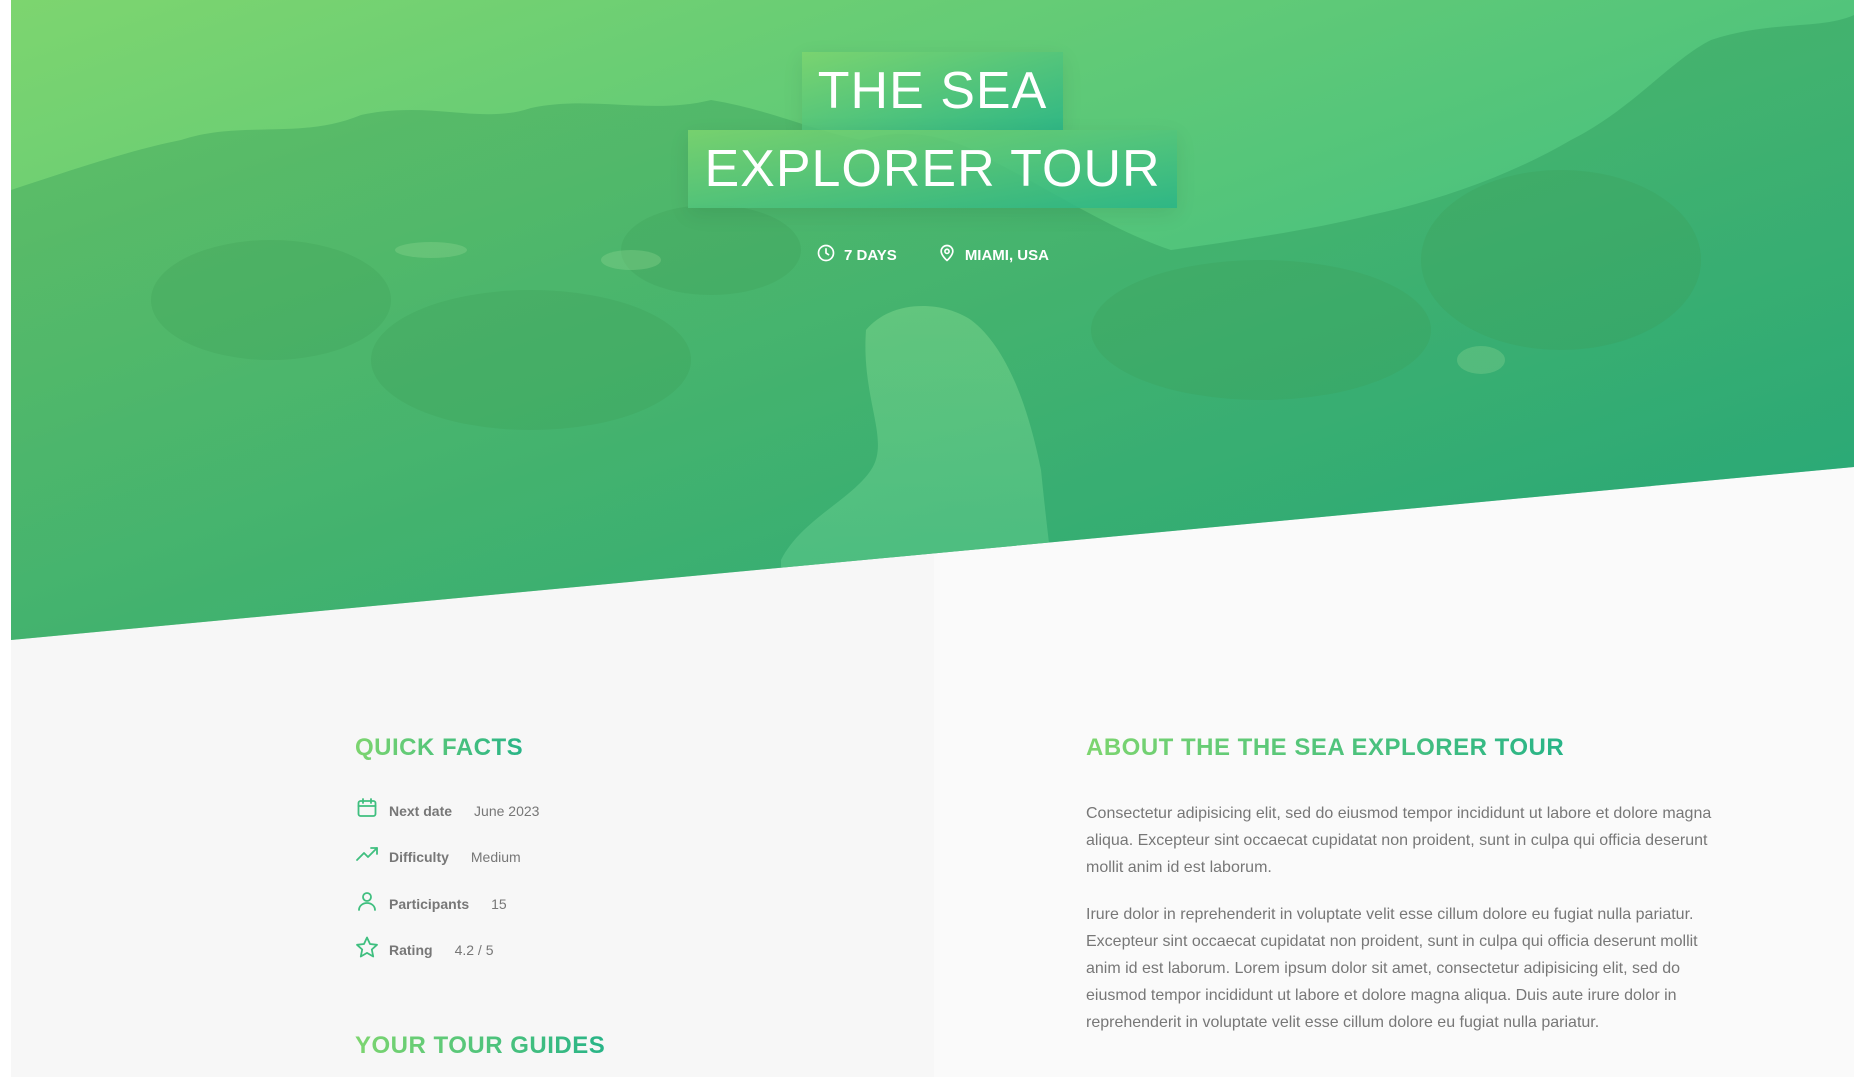  I want to click on fact-value: Medium, so click(495, 856).